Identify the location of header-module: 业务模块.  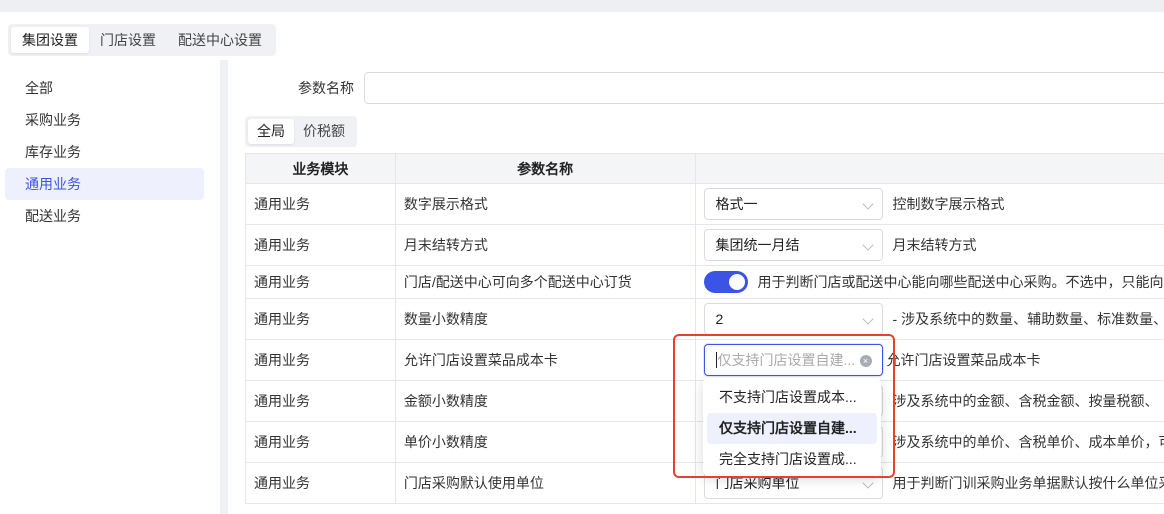
(321, 168).